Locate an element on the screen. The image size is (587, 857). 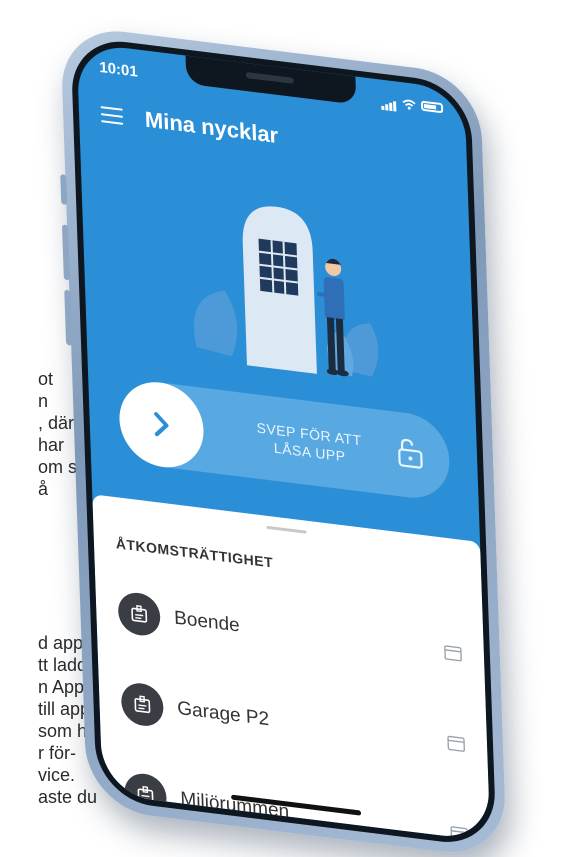
access-item-garage-p2: Garage P2 is located at coordinates (293, 723).